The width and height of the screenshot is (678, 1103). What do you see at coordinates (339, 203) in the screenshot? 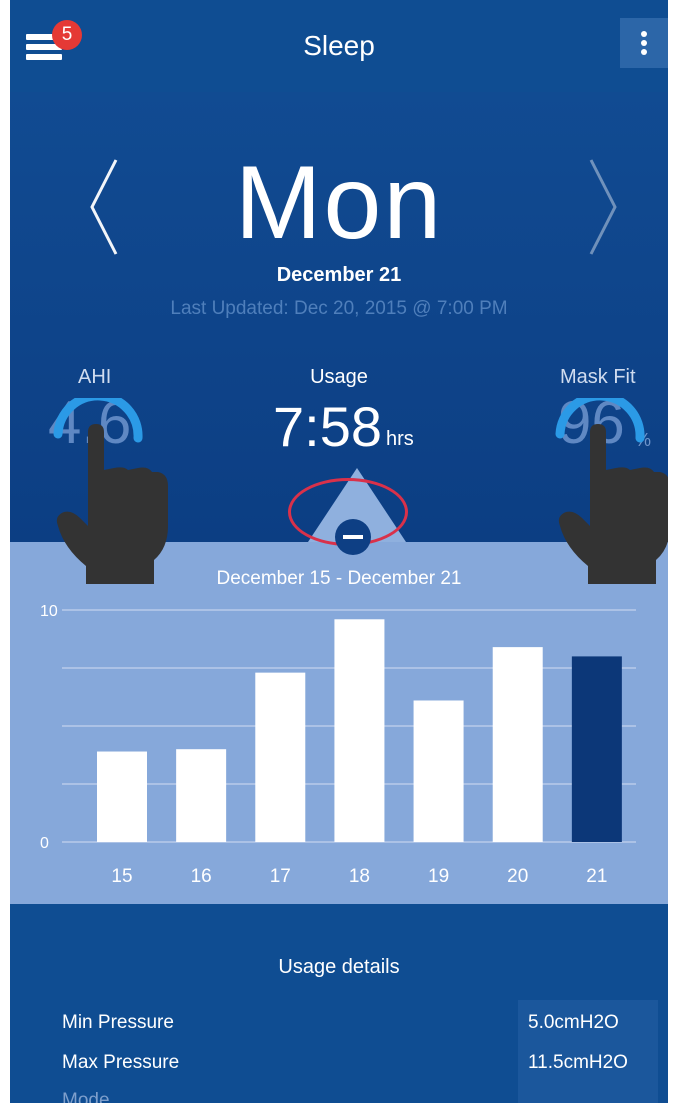
I see `day-name: Mon` at bounding box center [339, 203].